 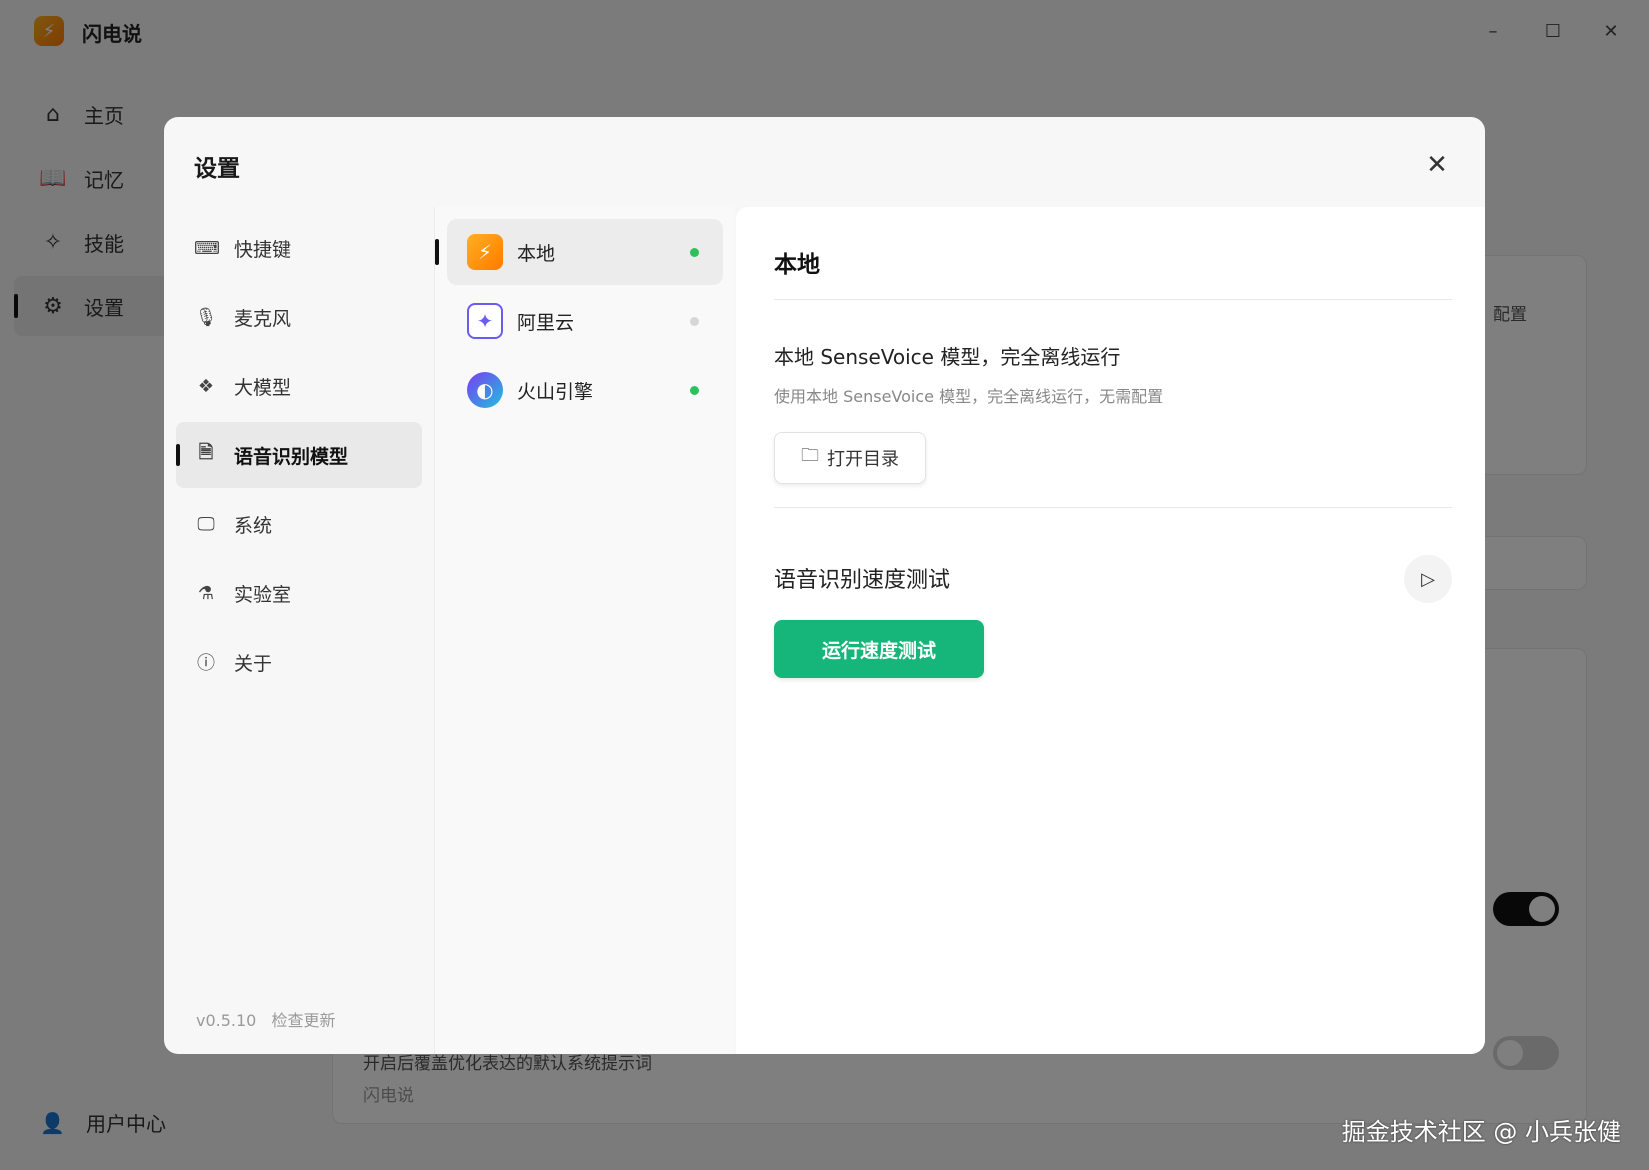 I want to click on play-button: ▷, so click(x=1428, y=579).